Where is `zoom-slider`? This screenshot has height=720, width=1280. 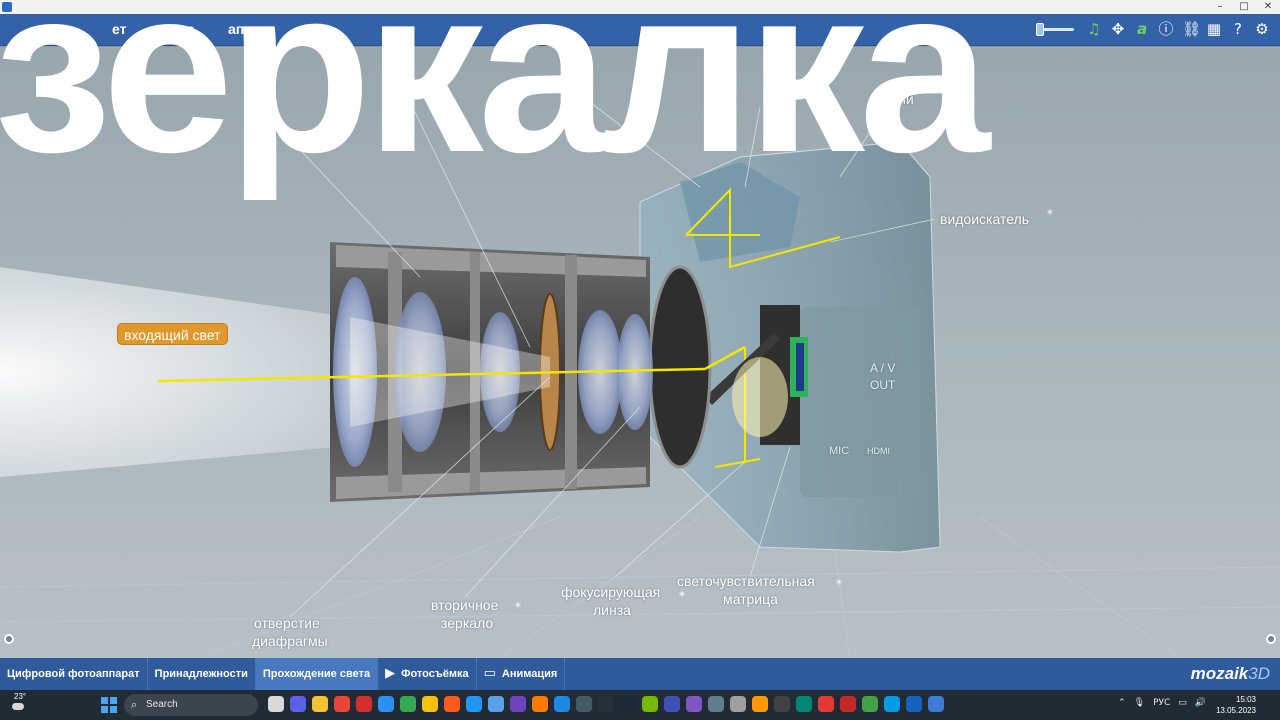 zoom-slider is located at coordinates (1055, 29).